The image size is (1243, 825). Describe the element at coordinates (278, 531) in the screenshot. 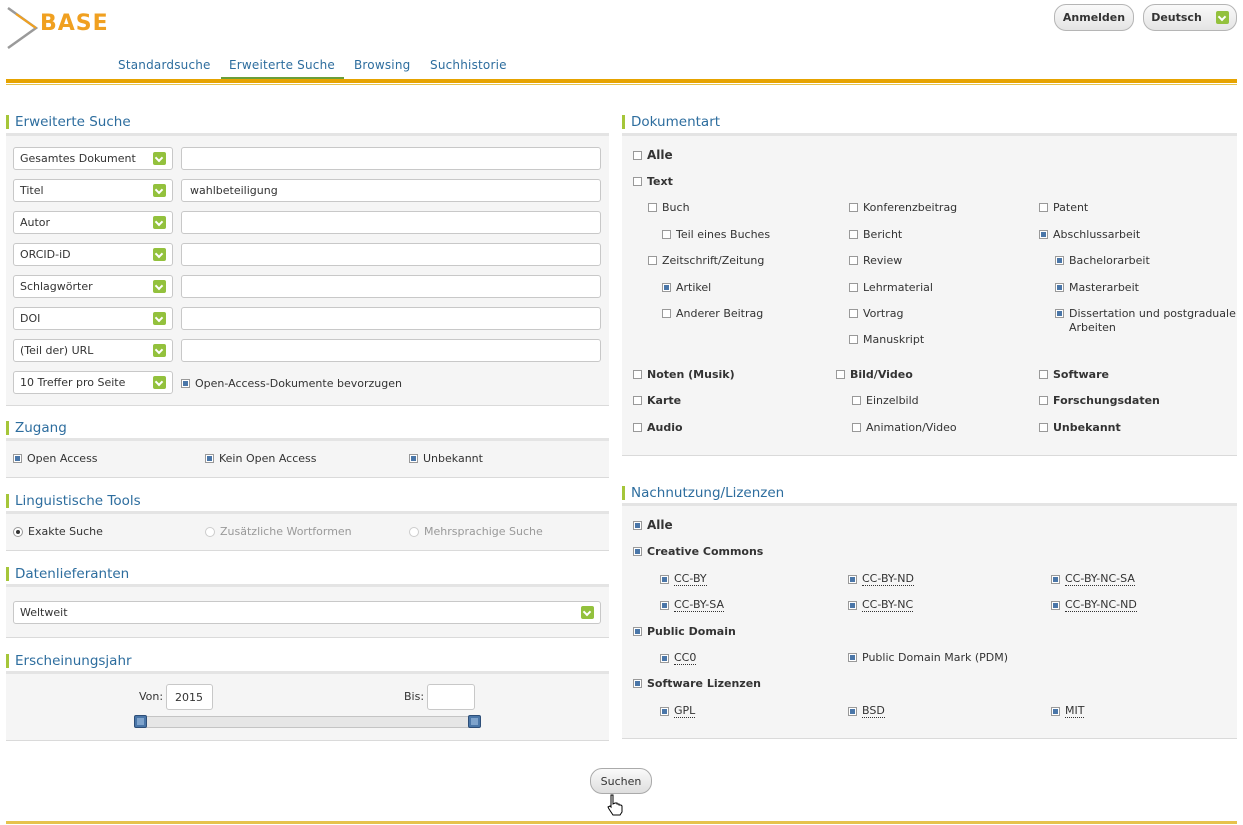

I see `ling-zusaetzliche-wortformen: Zusätzliche Wortformen` at that location.